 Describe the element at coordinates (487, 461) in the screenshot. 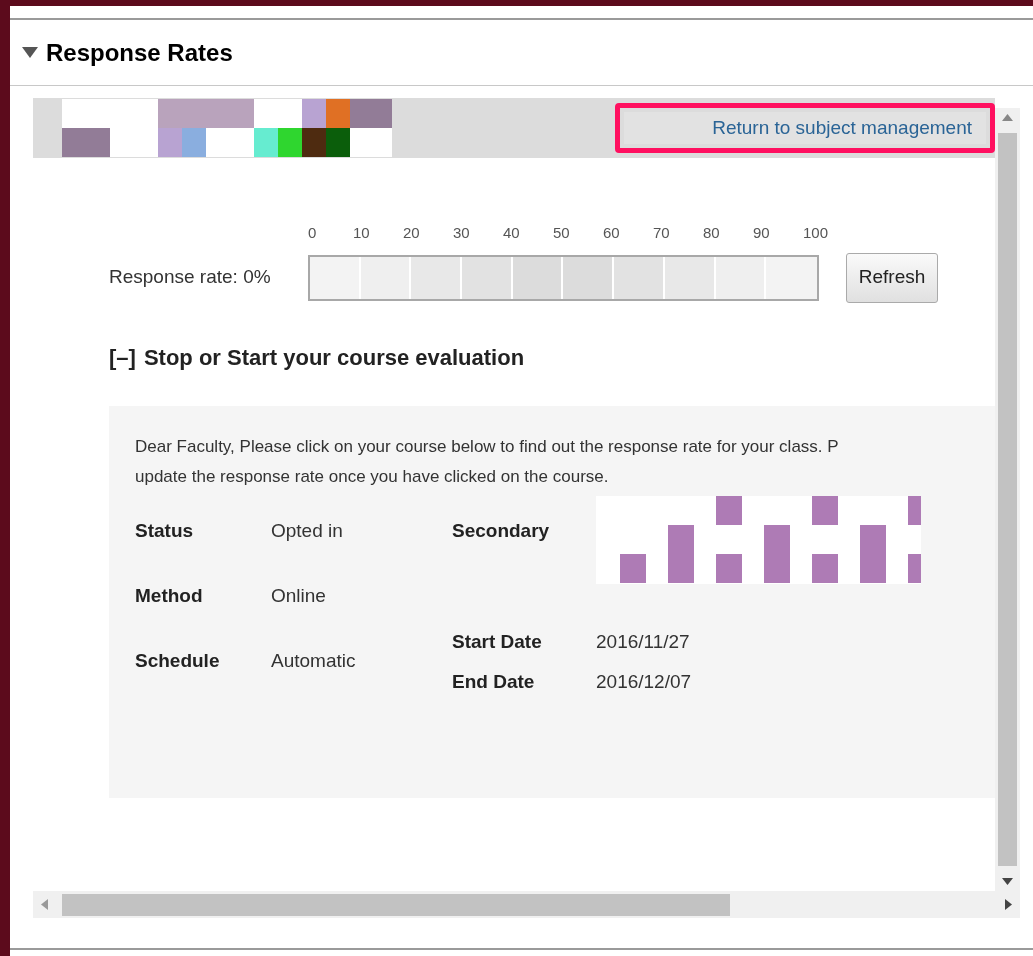

I see `instructions-text: Dear Faculty, Please click on your course below to find out the response rate for your class. P update the response rate once you have clicked on the course.` at that location.